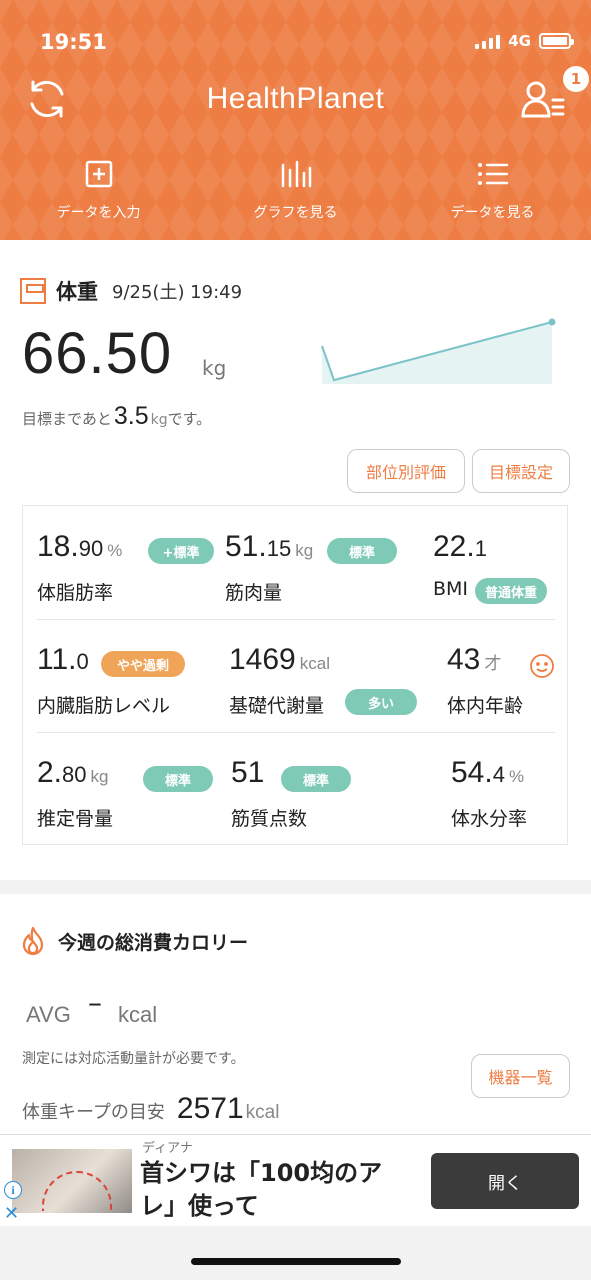 The height and width of the screenshot is (1280, 591). What do you see at coordinates (509, 788) in the screenshot?
I see `metric-body-water: 54.4% 体水分率` at bounding box center [509, 788].